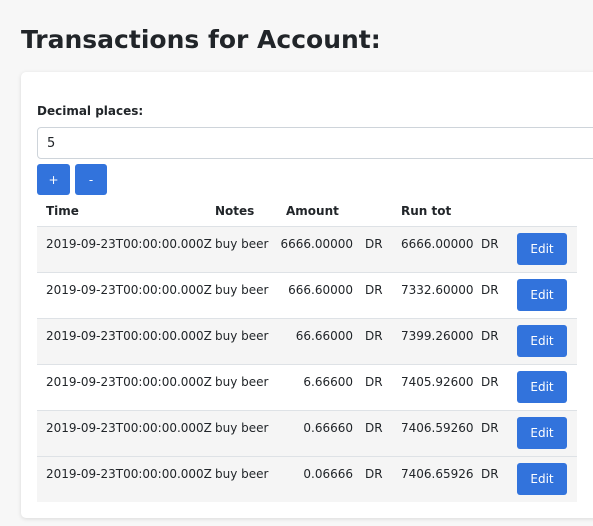  Describe the element at coordinates (62, 211) in the screenshot. I see `column-header-time: Time` at that location.